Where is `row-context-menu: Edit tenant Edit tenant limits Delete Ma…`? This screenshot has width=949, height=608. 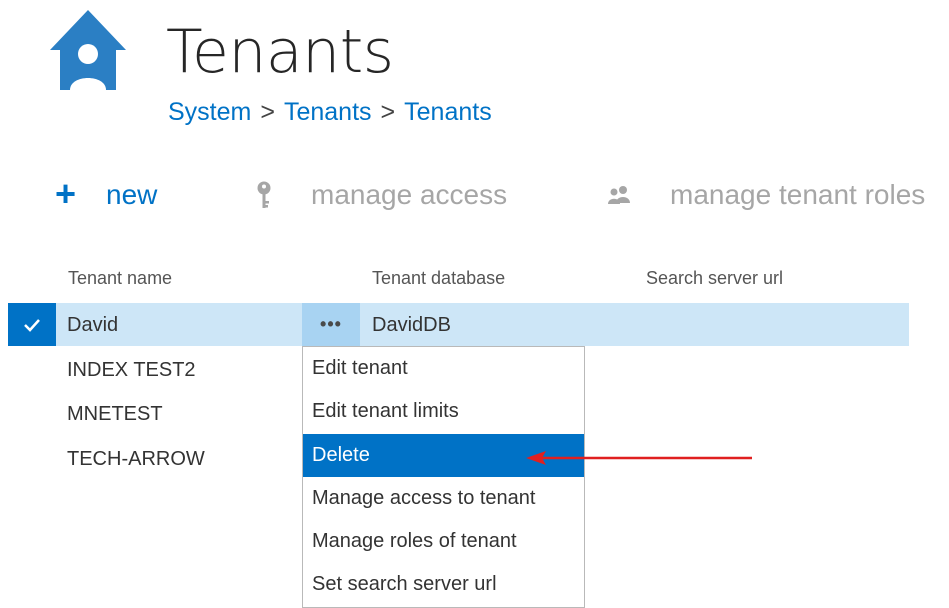
row-context-menu: Edit tenant Edit tenant limits Delete Ma… is located at coordinates (443, 477).